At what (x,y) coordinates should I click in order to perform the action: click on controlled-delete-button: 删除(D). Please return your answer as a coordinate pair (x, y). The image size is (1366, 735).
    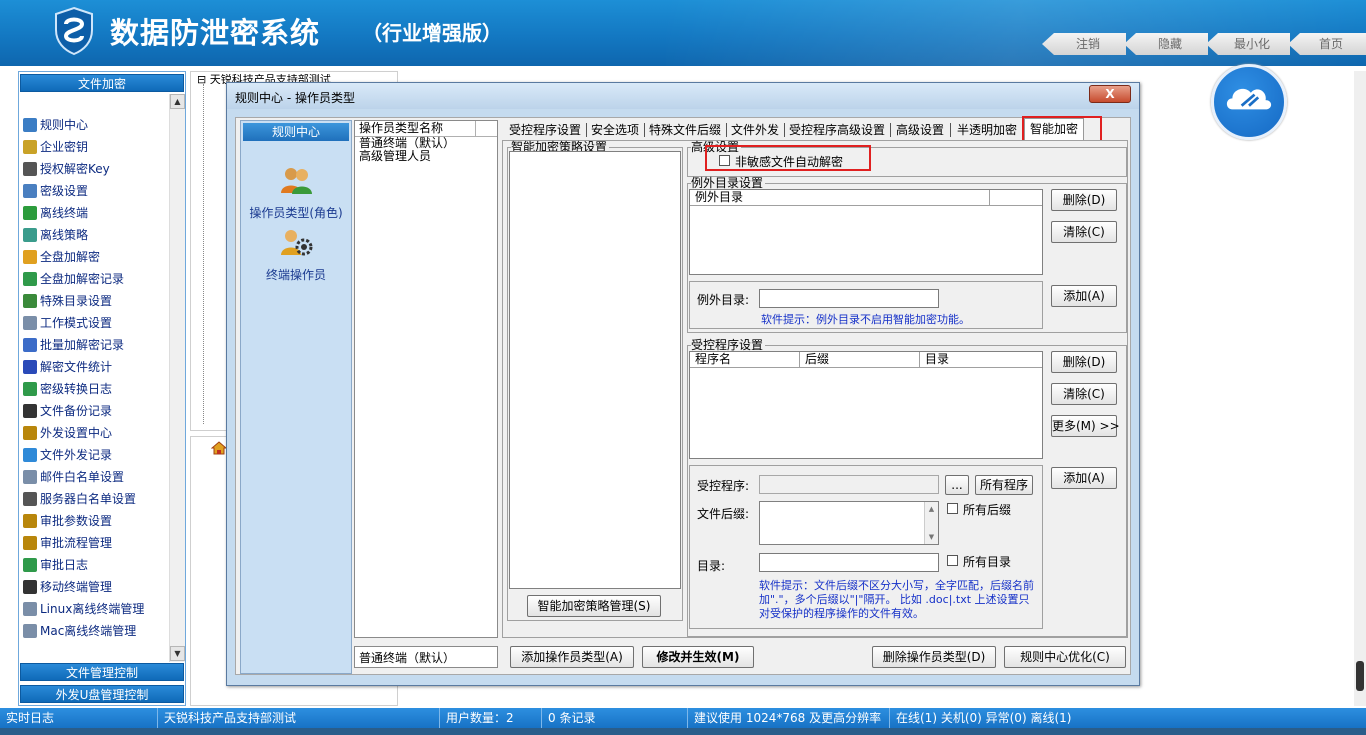
    Looking at the image, I should click on (1084, 362).